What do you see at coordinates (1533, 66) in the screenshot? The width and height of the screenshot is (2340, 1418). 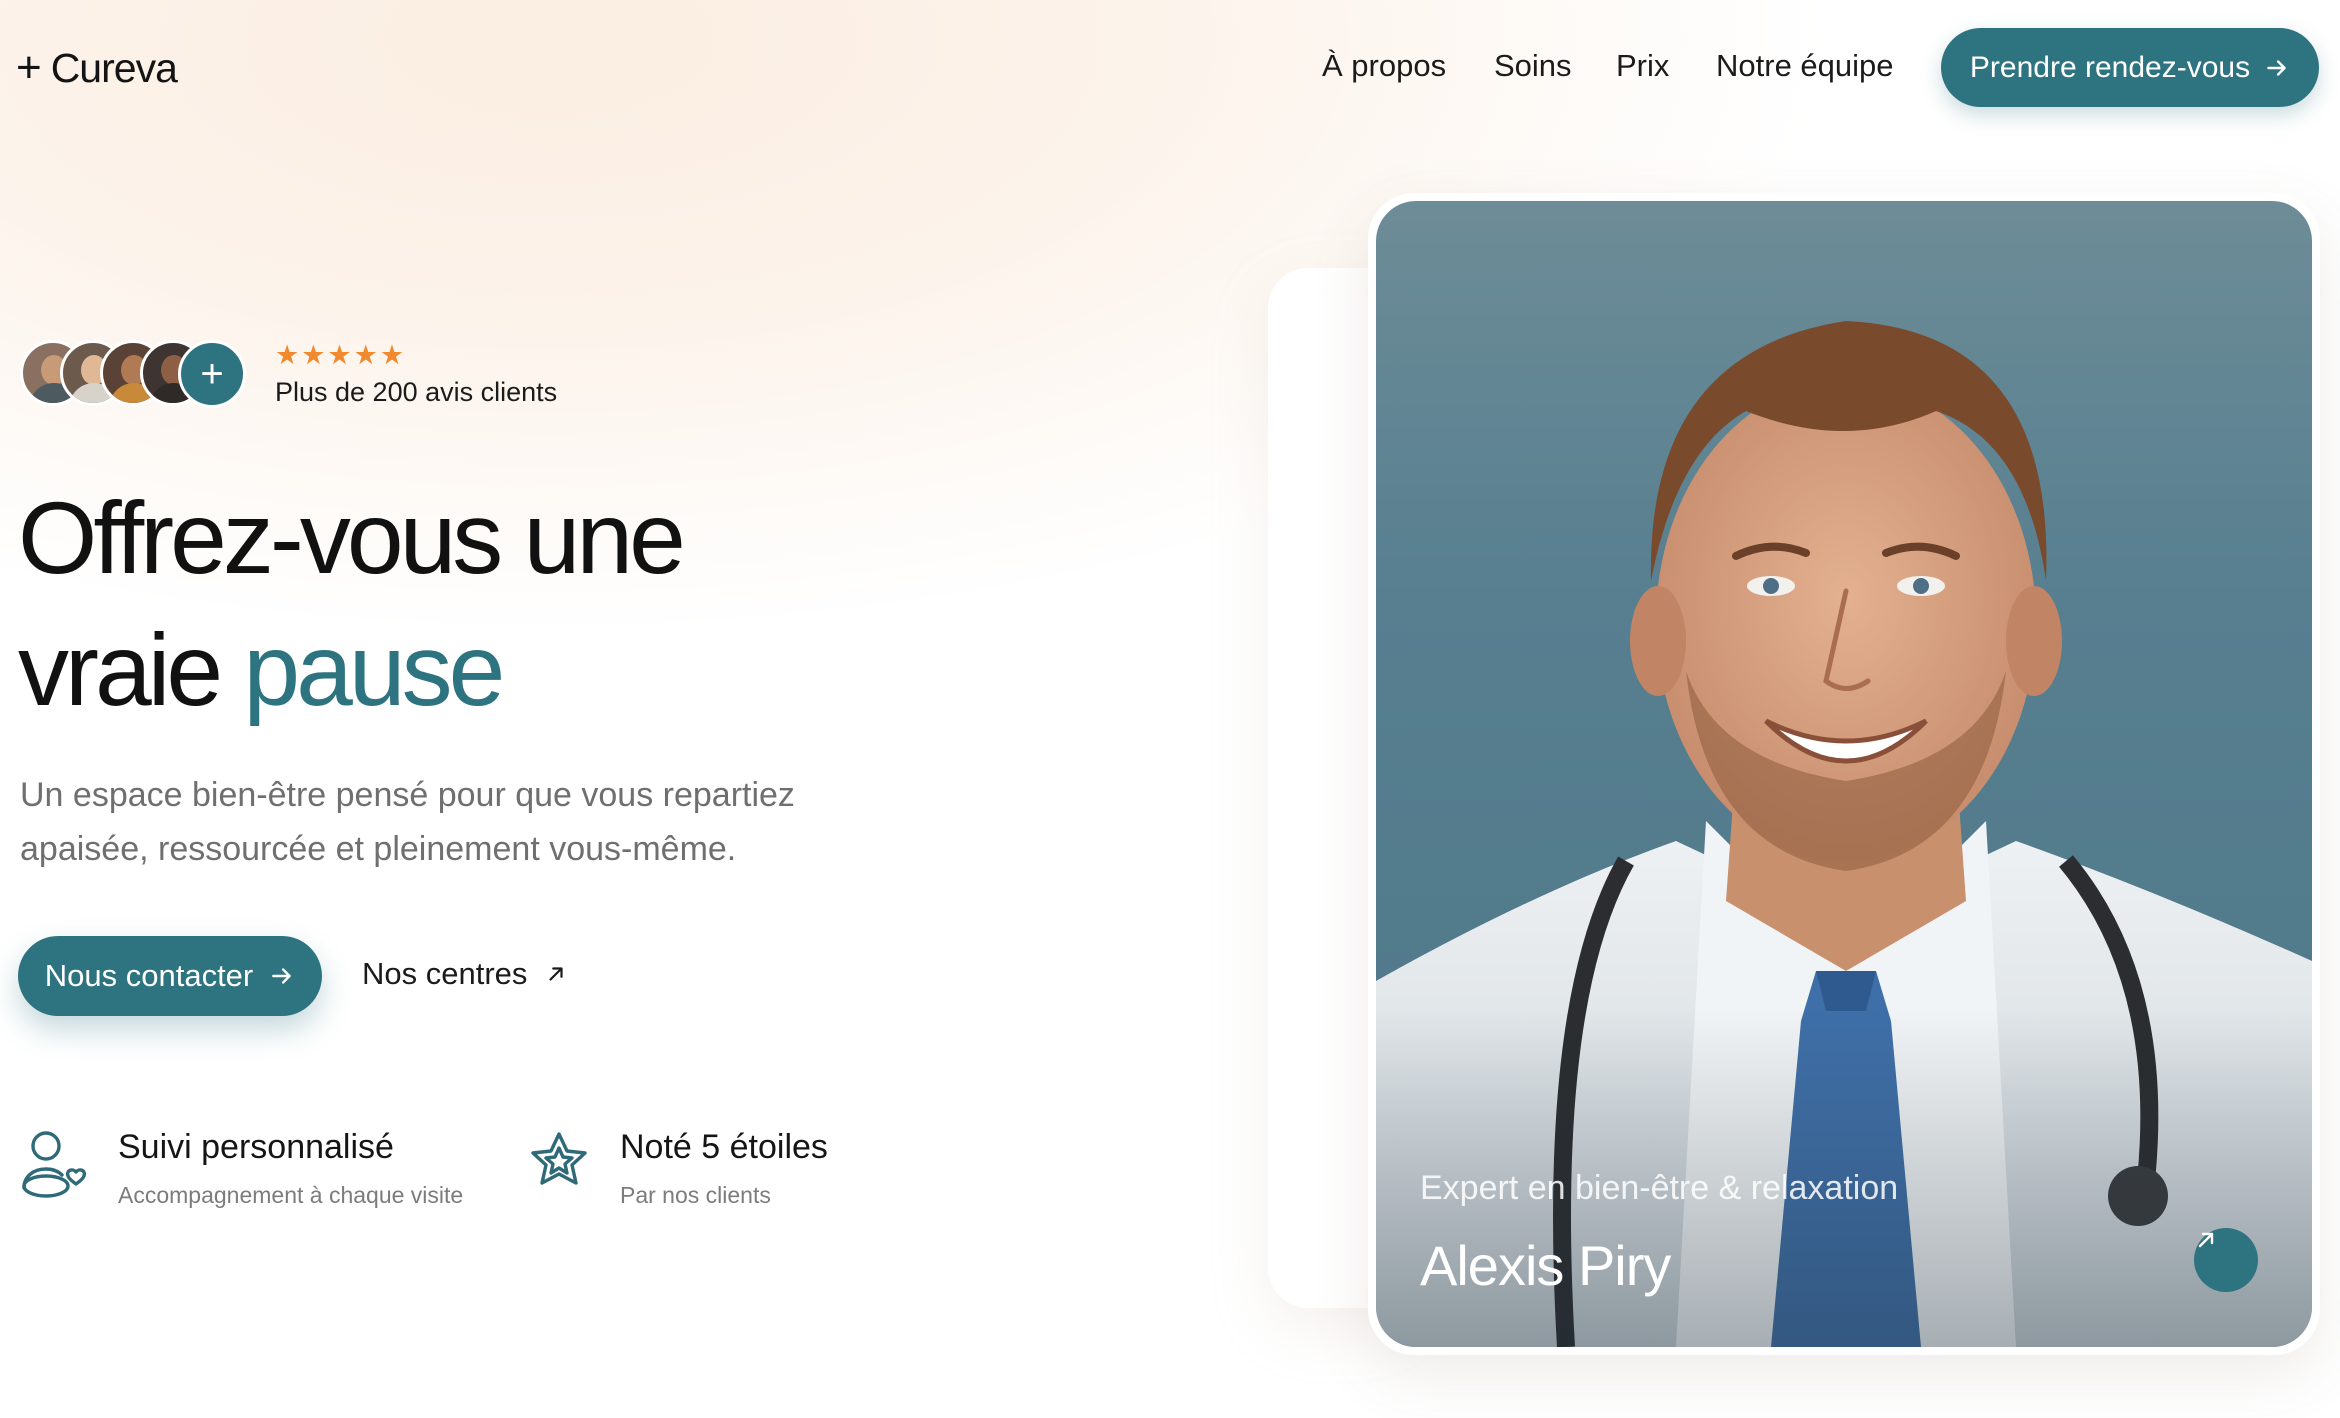 I see `nav-link-soins: Soins` at bounding box center [1533, 66].